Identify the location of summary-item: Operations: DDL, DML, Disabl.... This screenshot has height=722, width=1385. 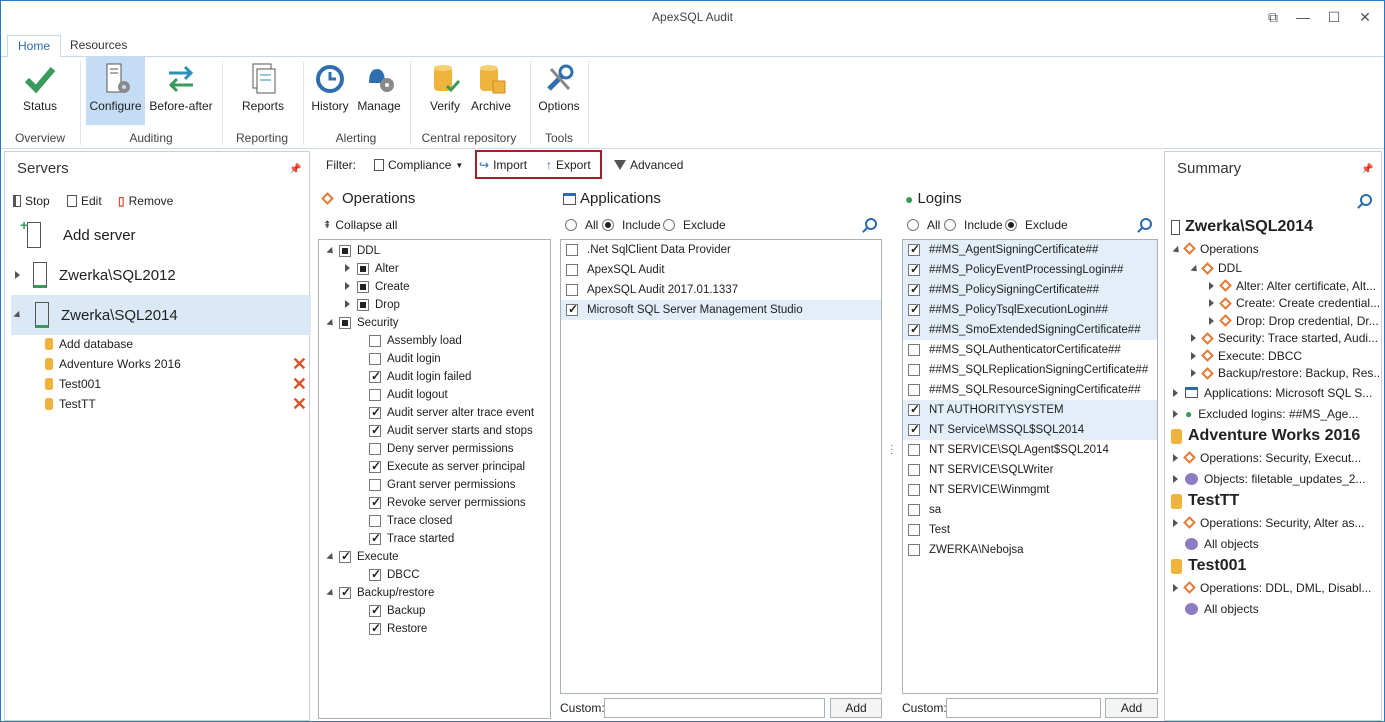
(1276, 588).